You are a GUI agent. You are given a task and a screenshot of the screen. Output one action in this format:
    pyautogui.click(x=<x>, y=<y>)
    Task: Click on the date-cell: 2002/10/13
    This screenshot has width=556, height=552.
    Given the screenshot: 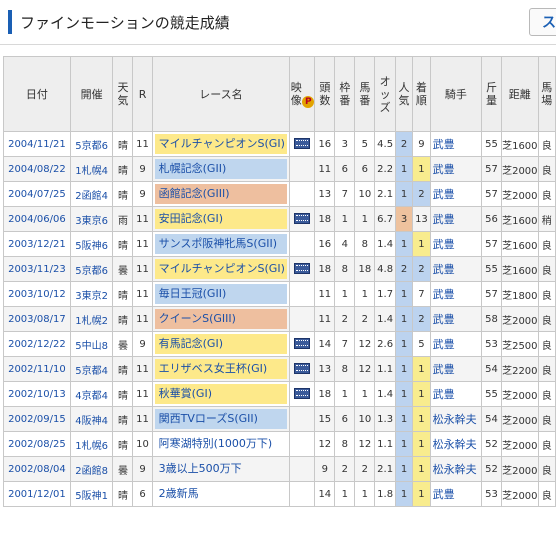 What is the action you would take?
    pyautogui.click(x=37, y=394)
    